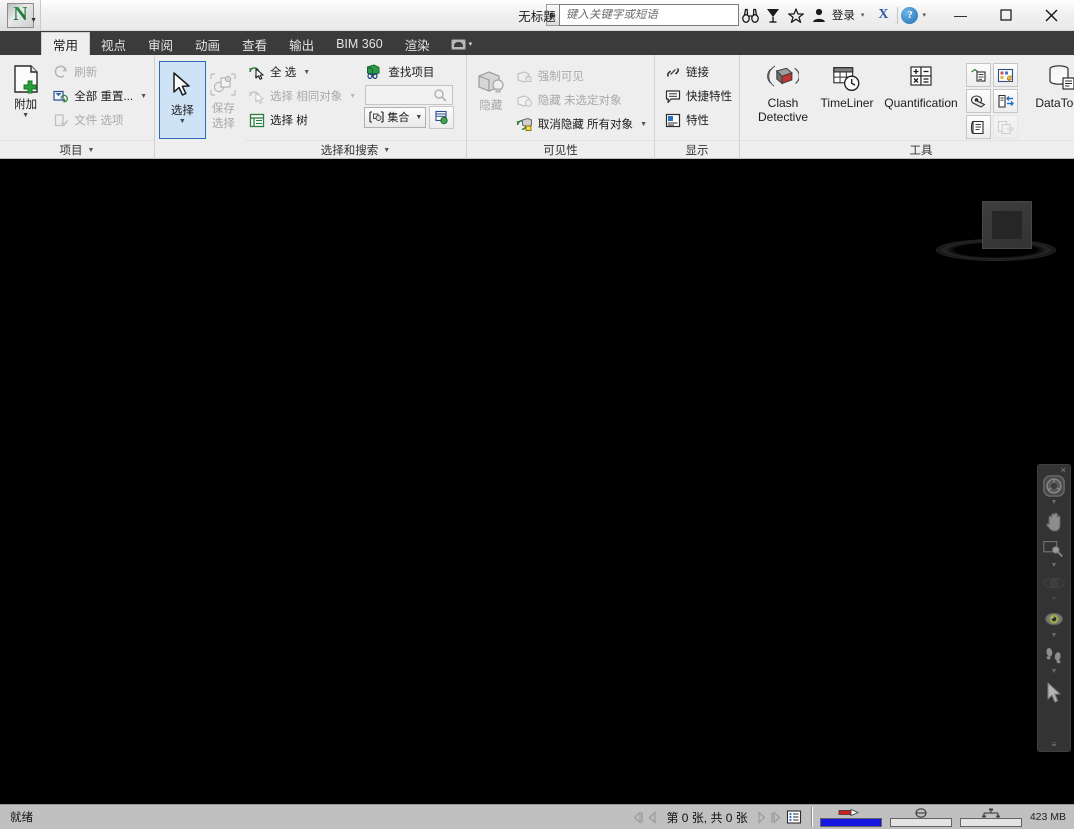  Describe the element at coordinates (409, 95) in the screenshot. I see `quick-find-input` at that location.